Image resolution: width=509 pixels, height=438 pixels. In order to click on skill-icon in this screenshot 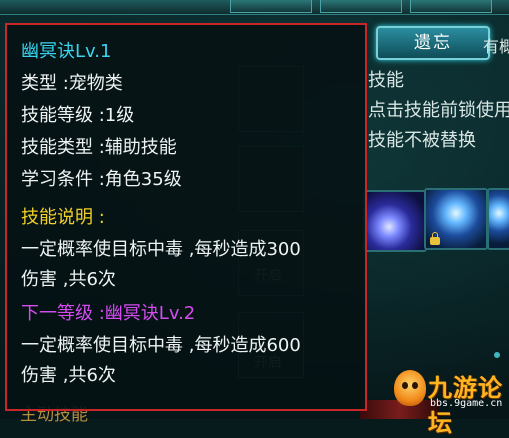, I will do `click(499, 219)`.